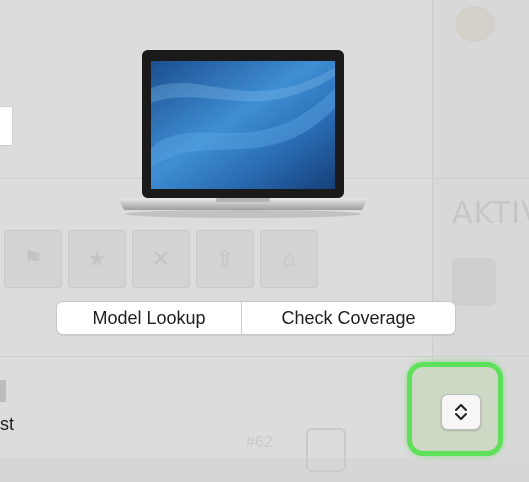  Describe the element at coordinates (149, 318) in the screenshot. I see `model-lookup-button: Model Lookup` at that location.